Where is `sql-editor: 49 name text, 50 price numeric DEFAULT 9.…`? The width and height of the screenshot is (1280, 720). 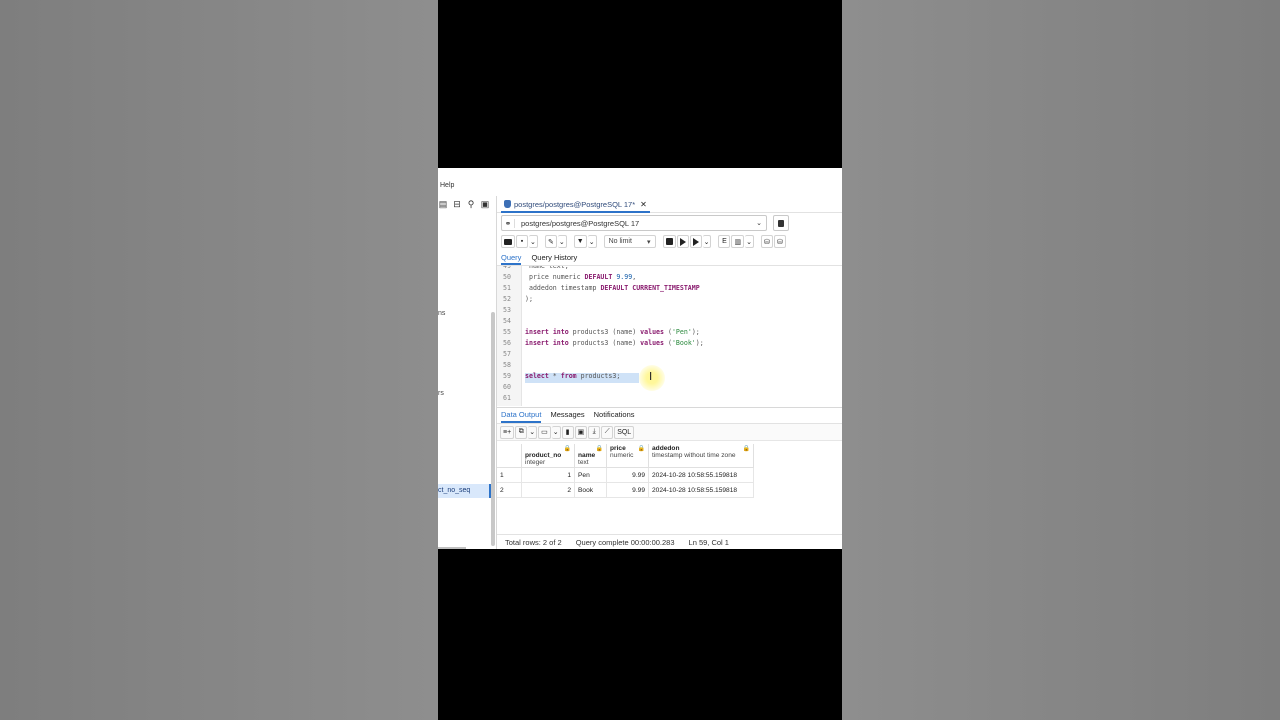 sql-editor: 49 name text, 50 price numeric DEFAULT 9.… is located at coordinates (669, 336).